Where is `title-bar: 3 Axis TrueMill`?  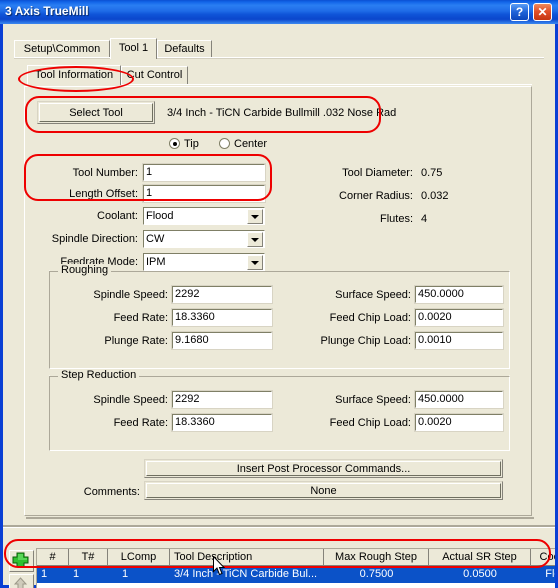
title-bar: 3 Axis TrueMill is located at coordinates (279, 12).